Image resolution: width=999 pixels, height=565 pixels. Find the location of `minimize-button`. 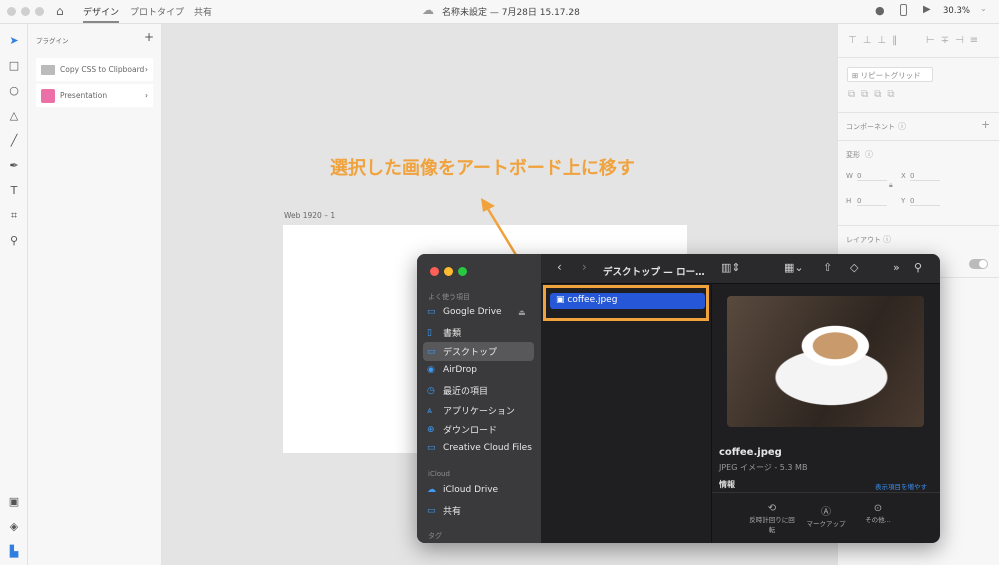

minimize-button is located at coordinates (448, 271).